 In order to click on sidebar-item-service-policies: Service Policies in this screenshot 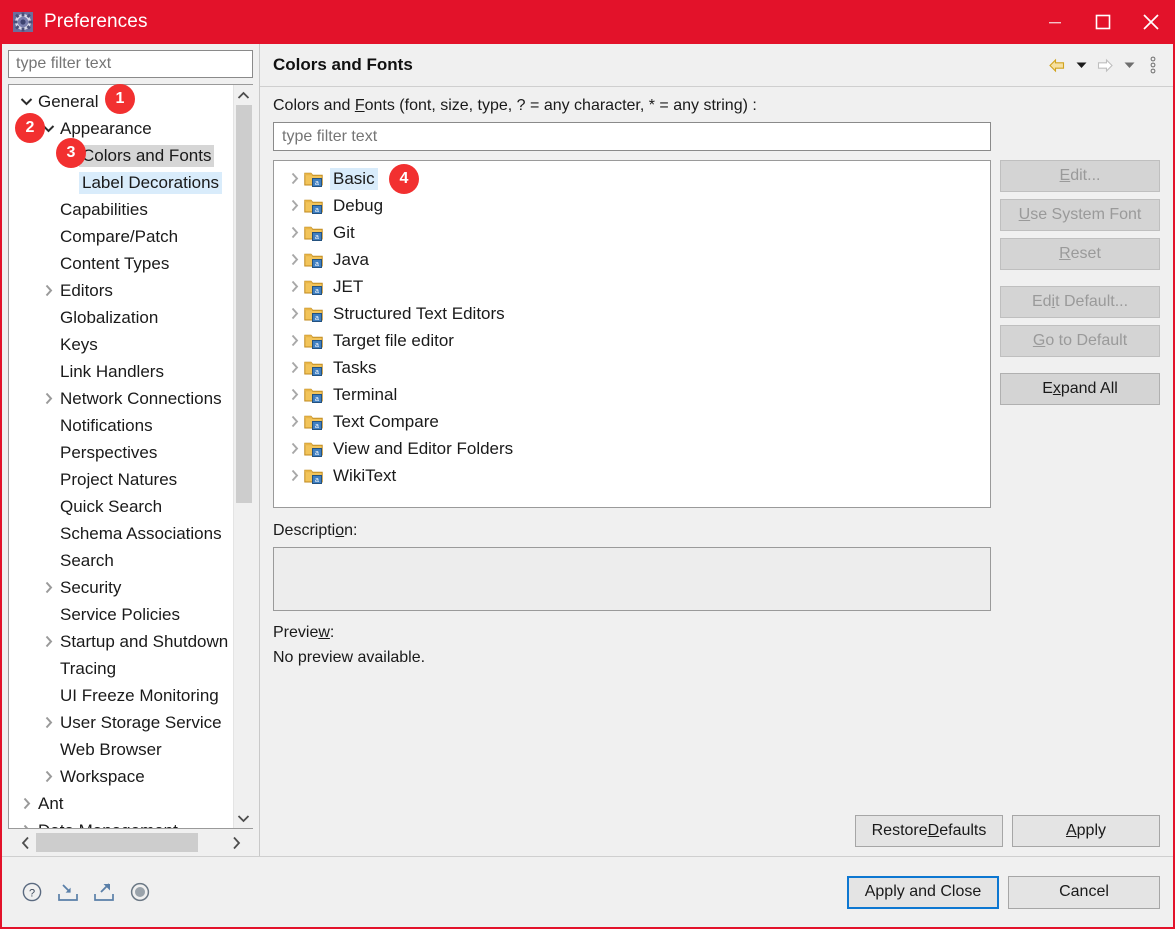, I will do `click(121, 614)`.